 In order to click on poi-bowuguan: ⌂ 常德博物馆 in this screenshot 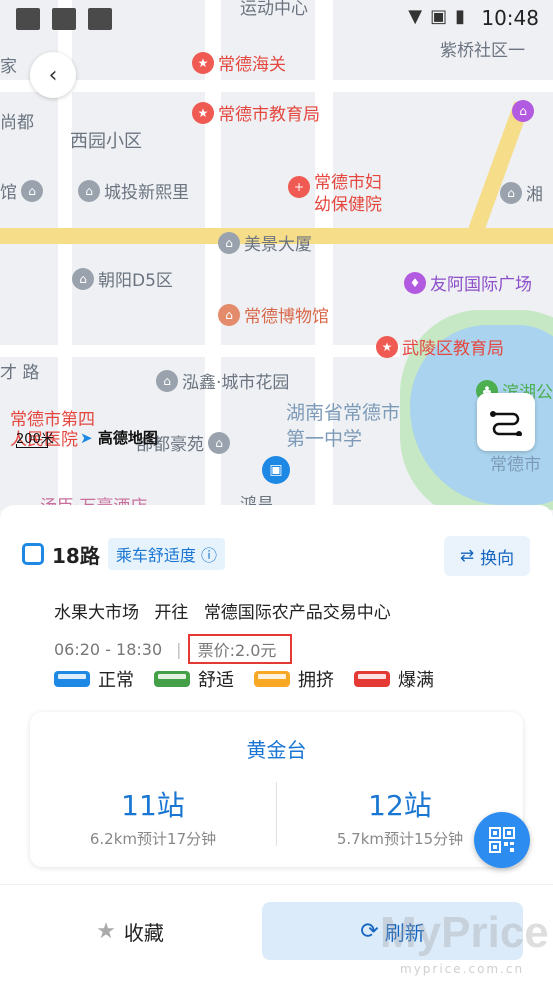, I will do `click(273, 314)`.